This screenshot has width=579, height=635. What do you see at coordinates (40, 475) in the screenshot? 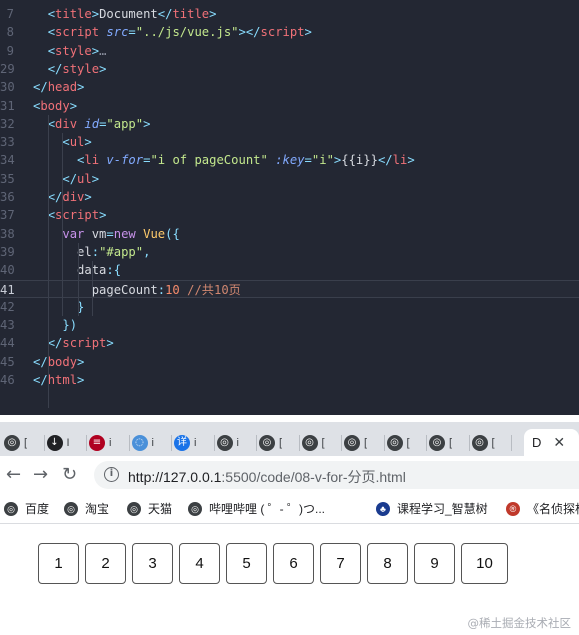
I see `forward-button: →` at bounding box center [40, 475].